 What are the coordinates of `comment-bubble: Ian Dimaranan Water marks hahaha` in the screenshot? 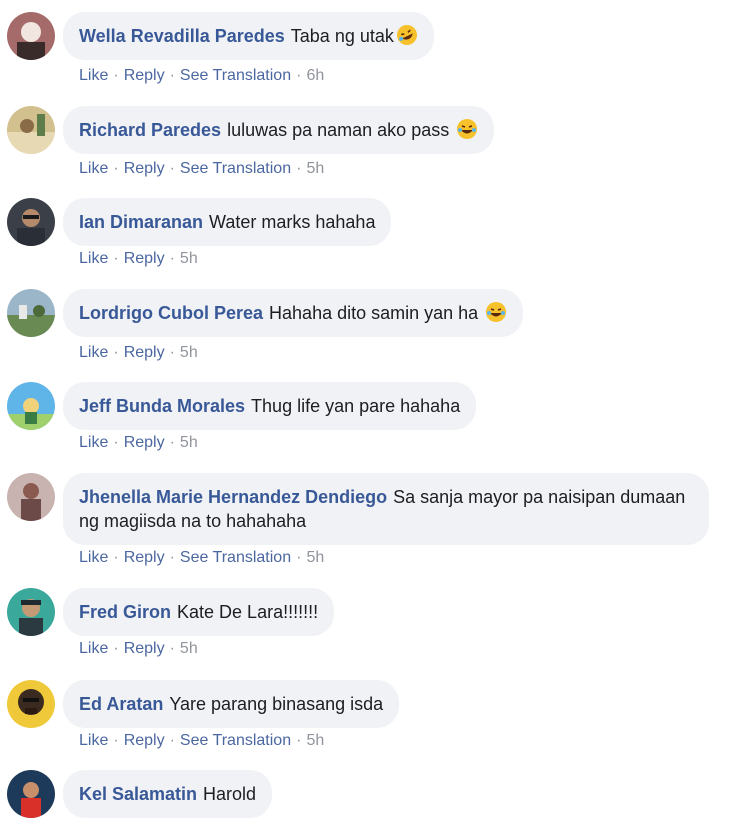 It's located at (227, 222).